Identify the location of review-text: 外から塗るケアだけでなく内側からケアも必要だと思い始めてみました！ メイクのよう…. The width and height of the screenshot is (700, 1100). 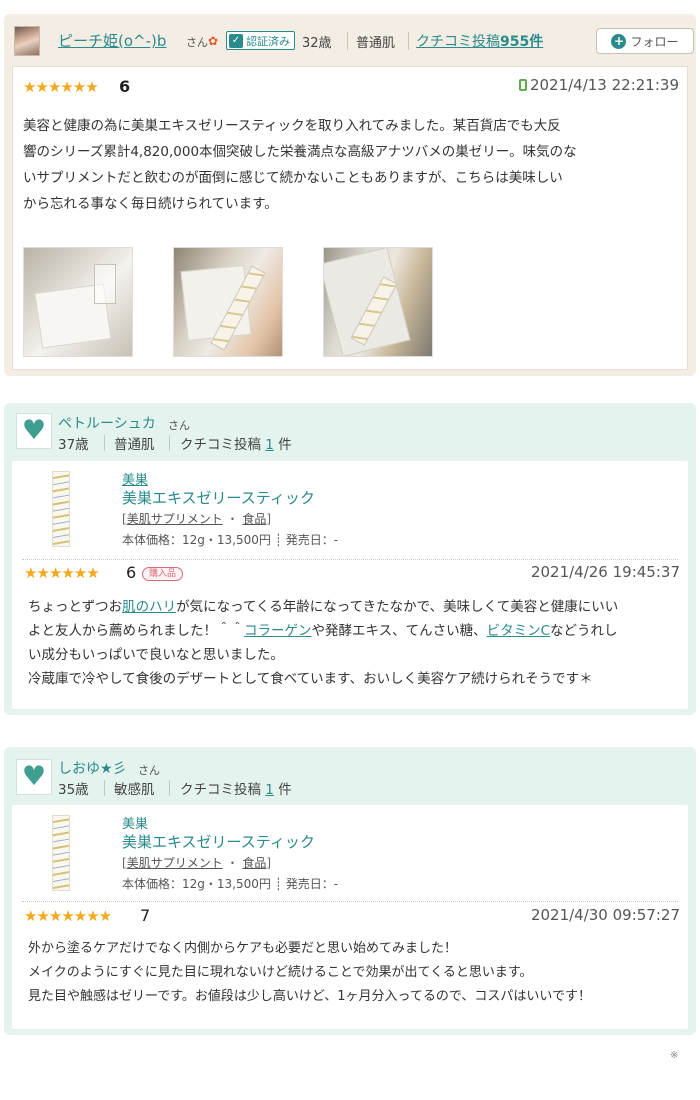
(353, 973).